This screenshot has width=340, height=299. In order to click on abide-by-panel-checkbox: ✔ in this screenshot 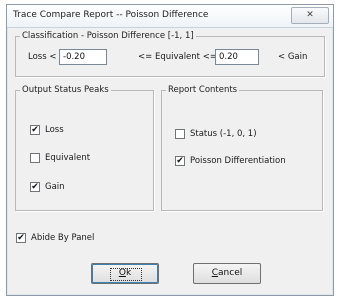, I will do `click(21, 238)`.